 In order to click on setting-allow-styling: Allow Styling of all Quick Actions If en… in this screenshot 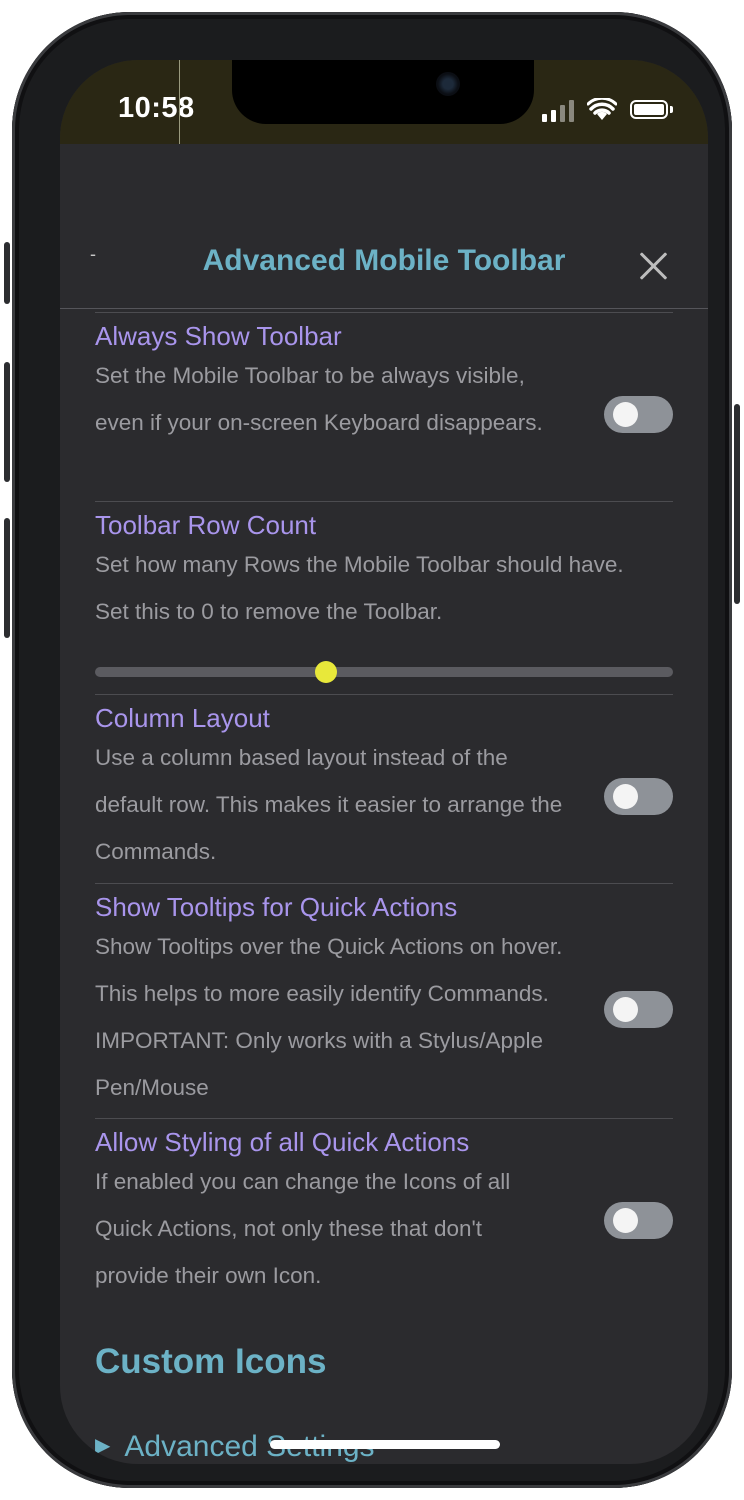, I will do `click(384, 1218)`.